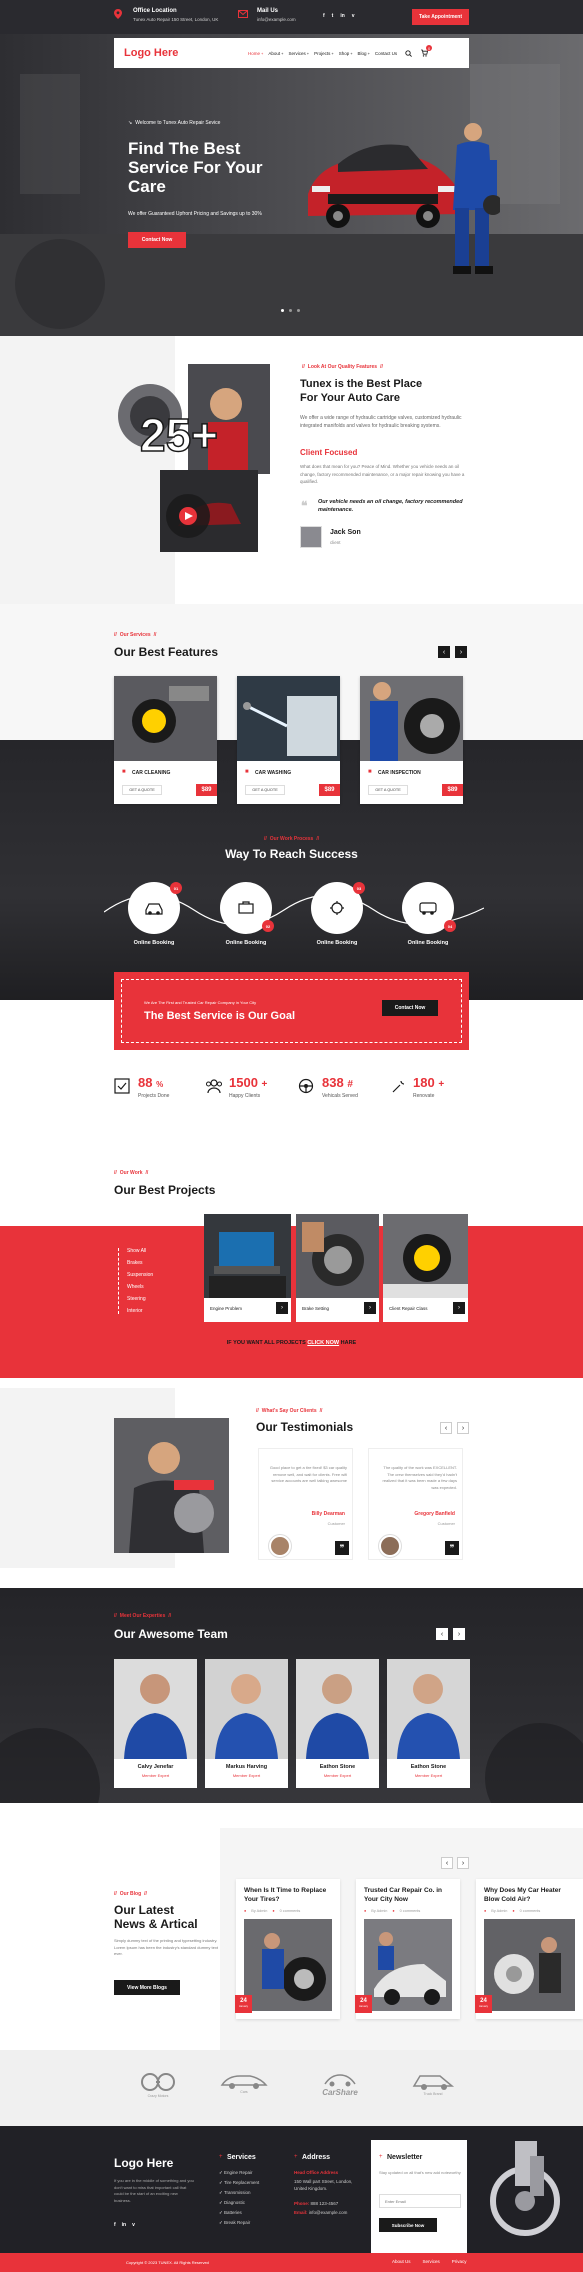 Image resolution: width=583 pixels, height=2272 pixels. I want to click on footer-service-link: ✓ Transmission, so click(239, 2193).